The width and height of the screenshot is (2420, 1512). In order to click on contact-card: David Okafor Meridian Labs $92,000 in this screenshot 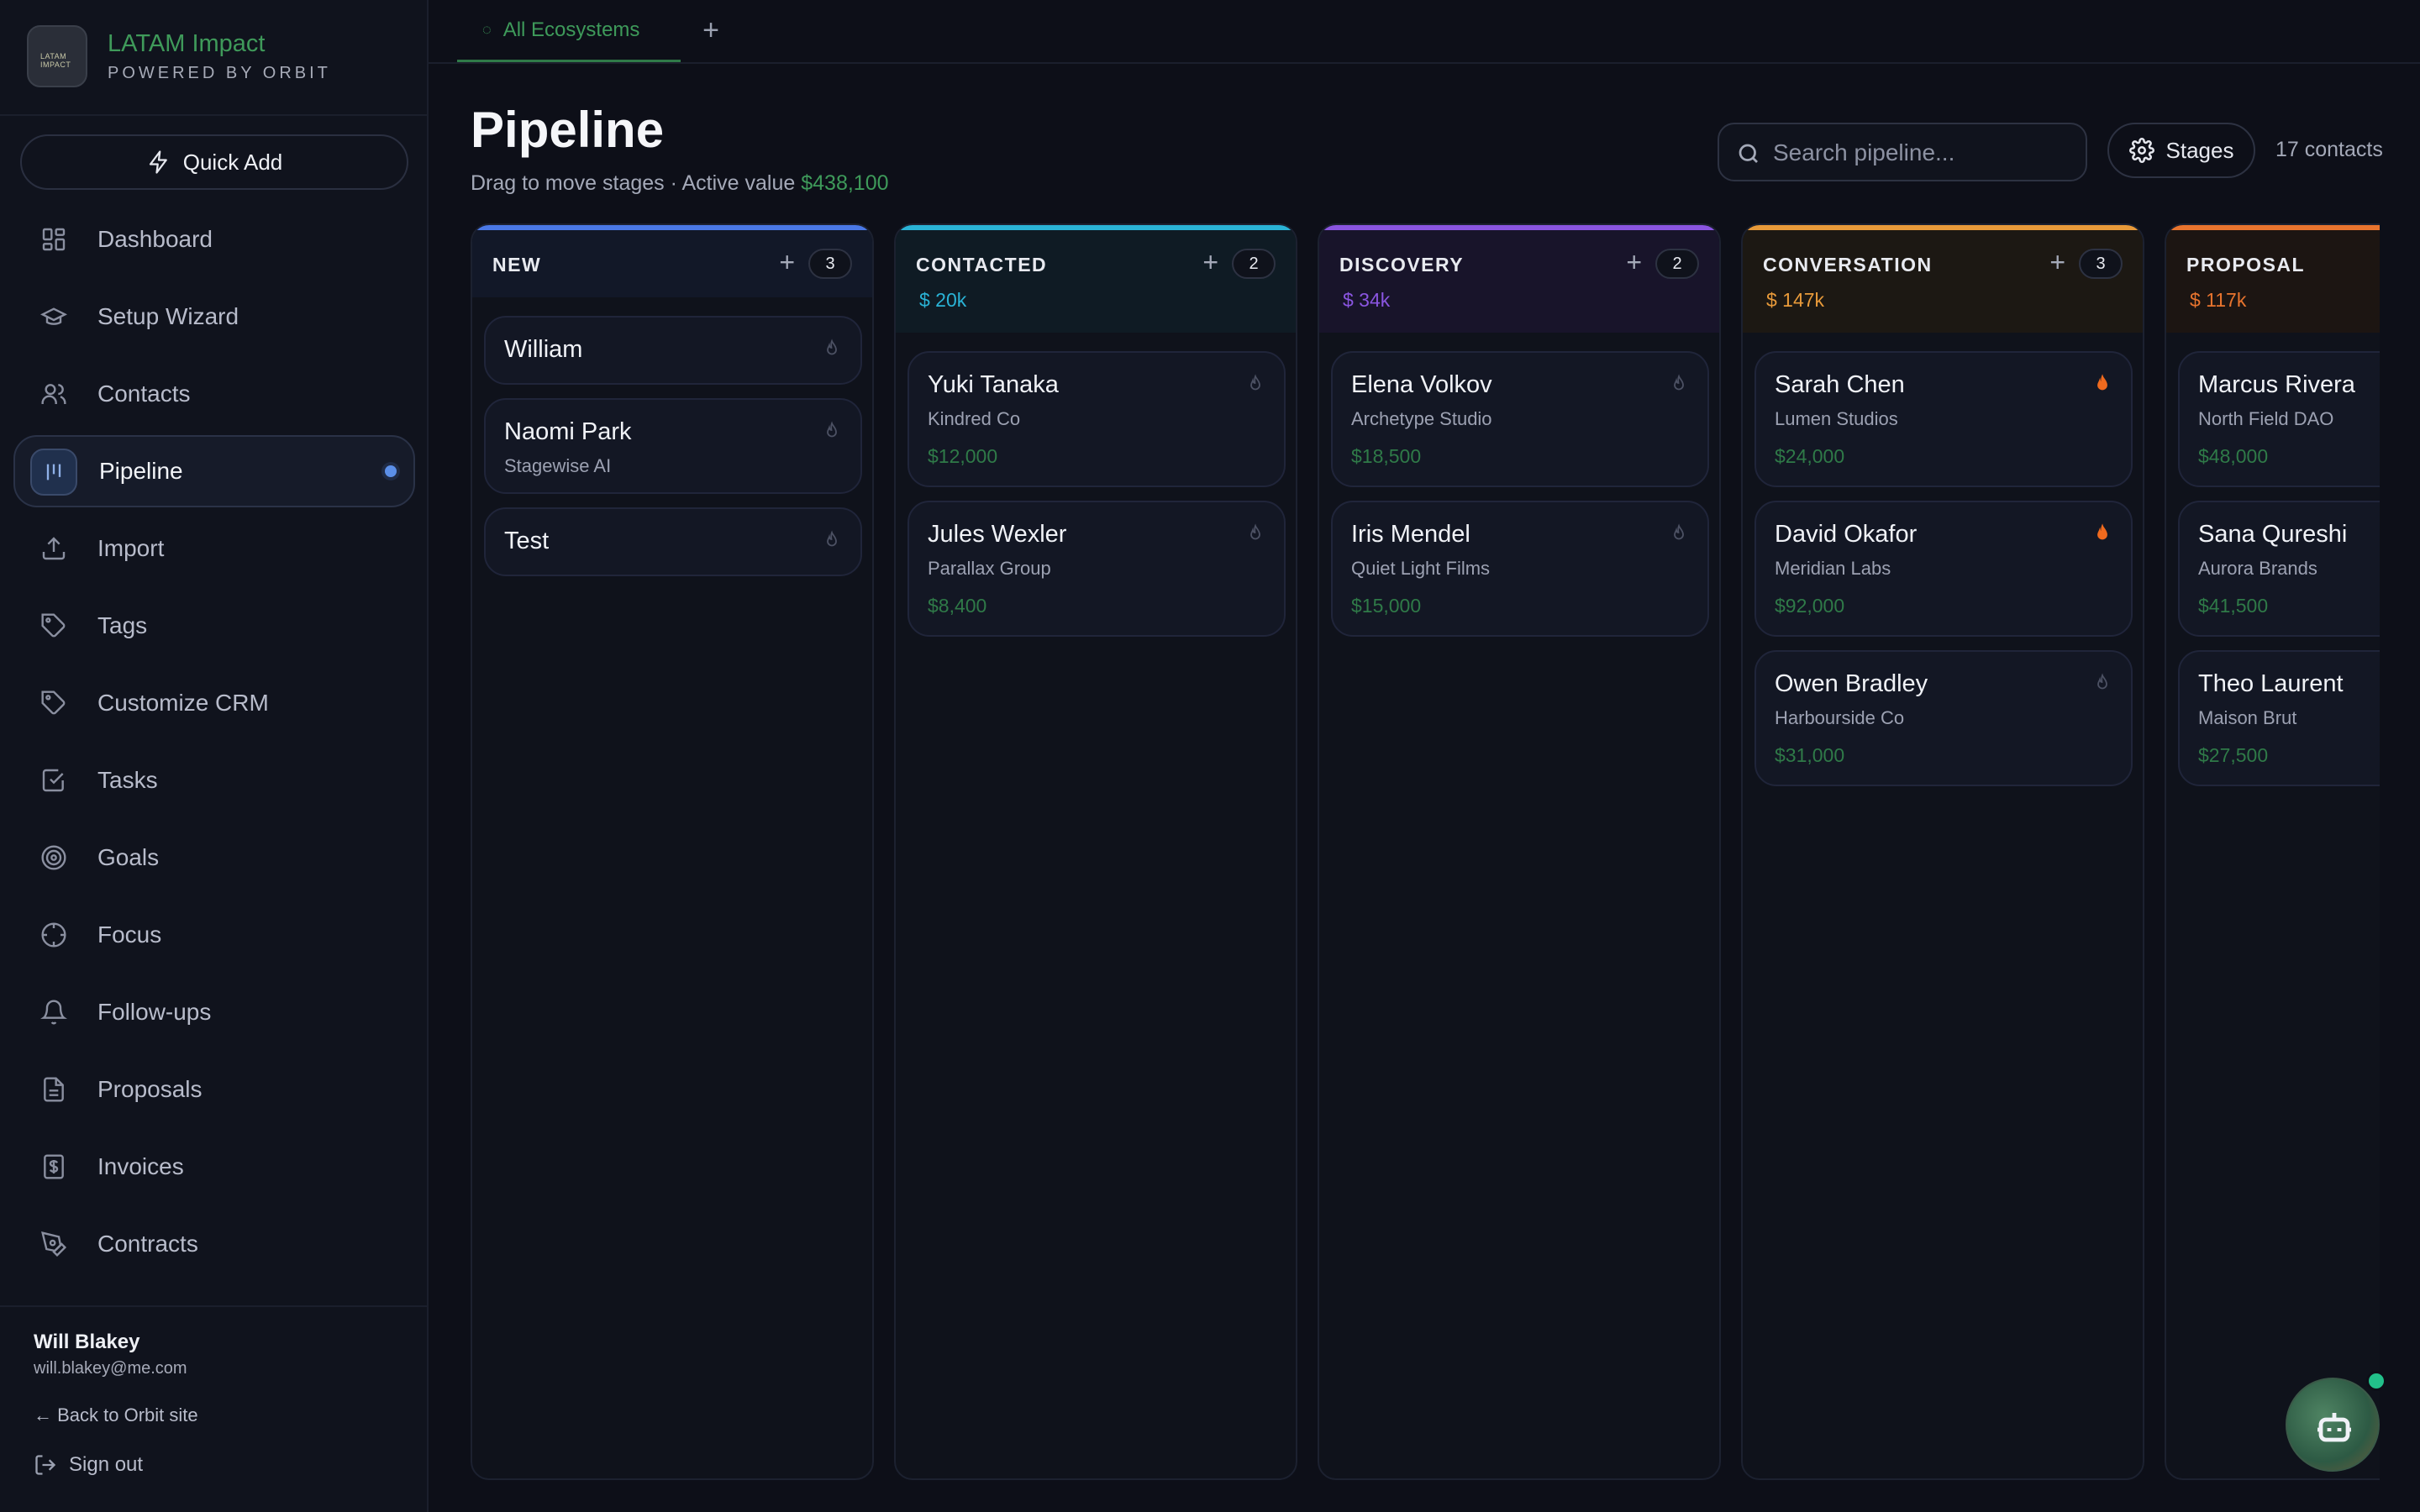, I will do `click(1943, 569)`.